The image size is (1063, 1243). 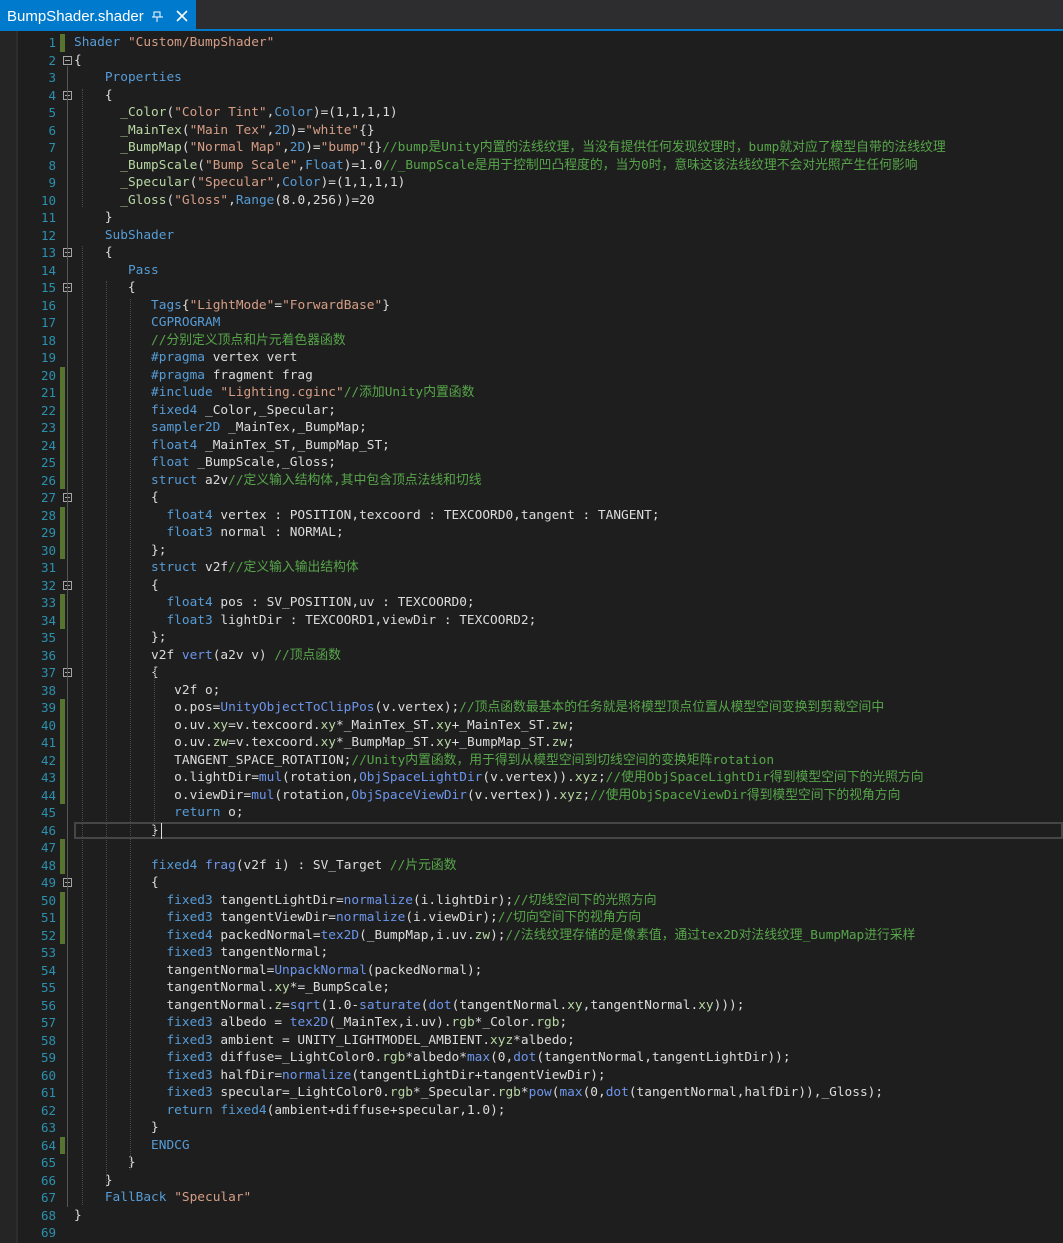 What do you see at coordinates (343, 602) in the screenshot?
I see `code-token: pos : SV_POSITION,uv : TEXCOORD0;` at bounding box center [343, 602].